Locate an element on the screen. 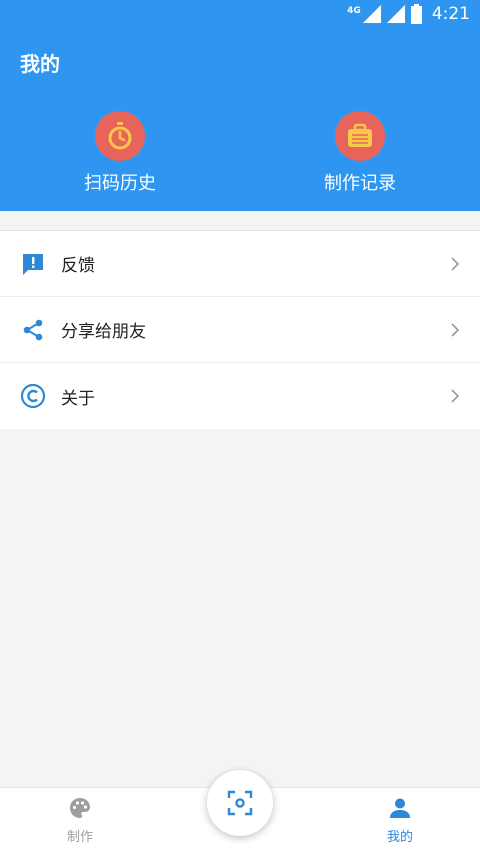 This screenshot has width=480, height=853. tab-label: 我的 is located at coordinates (399, 837).